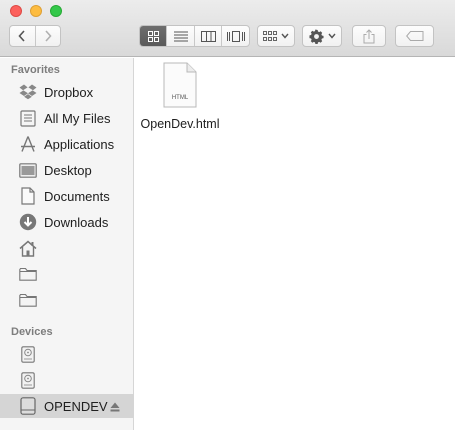  I want to click on sidebar-item-label: OPENDEV, so click(76, 406).